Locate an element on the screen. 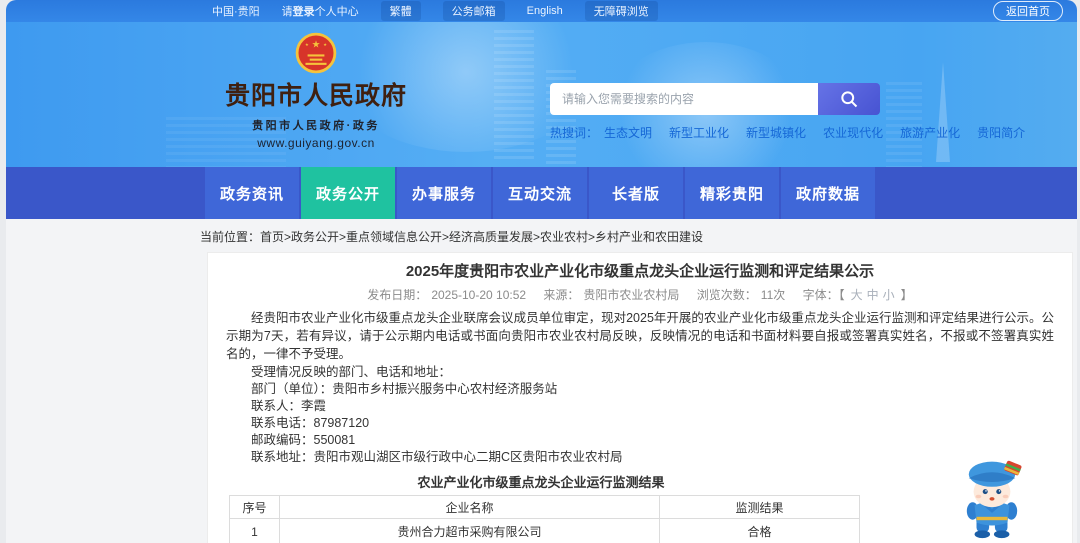  table-cell: 合格 is located at coordinates (759, 530).